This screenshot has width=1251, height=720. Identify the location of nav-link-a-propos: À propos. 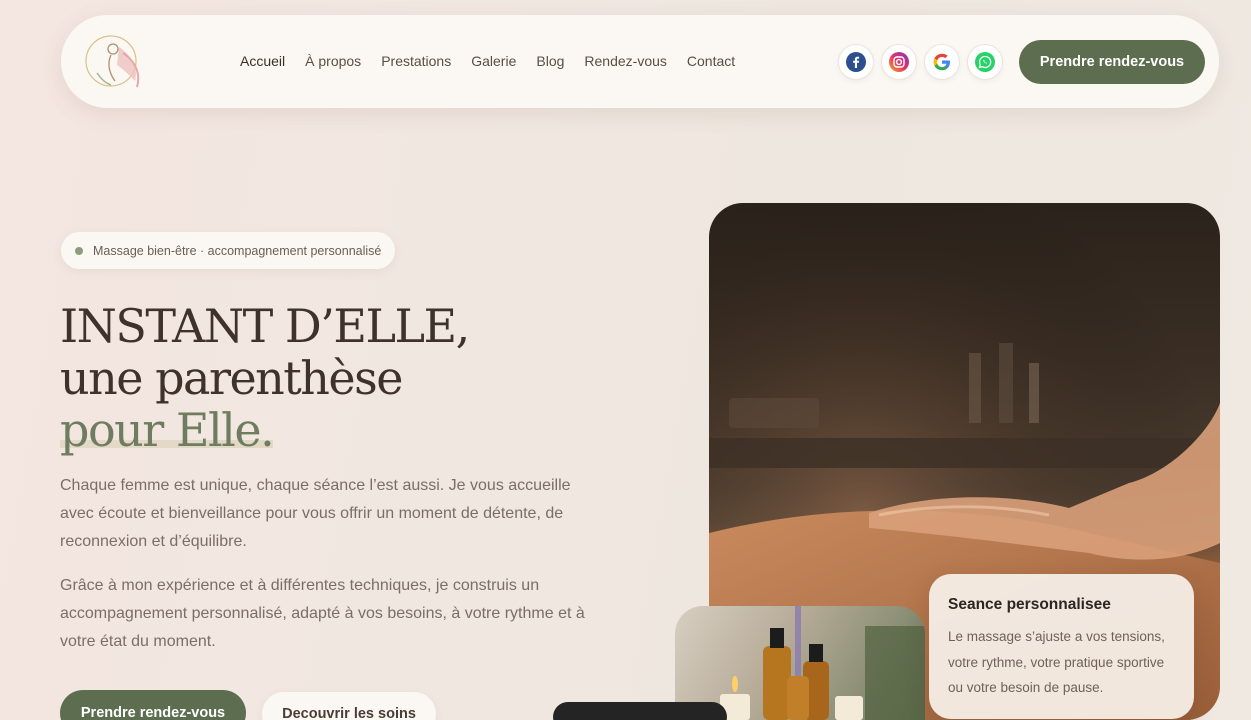
(333, 61).